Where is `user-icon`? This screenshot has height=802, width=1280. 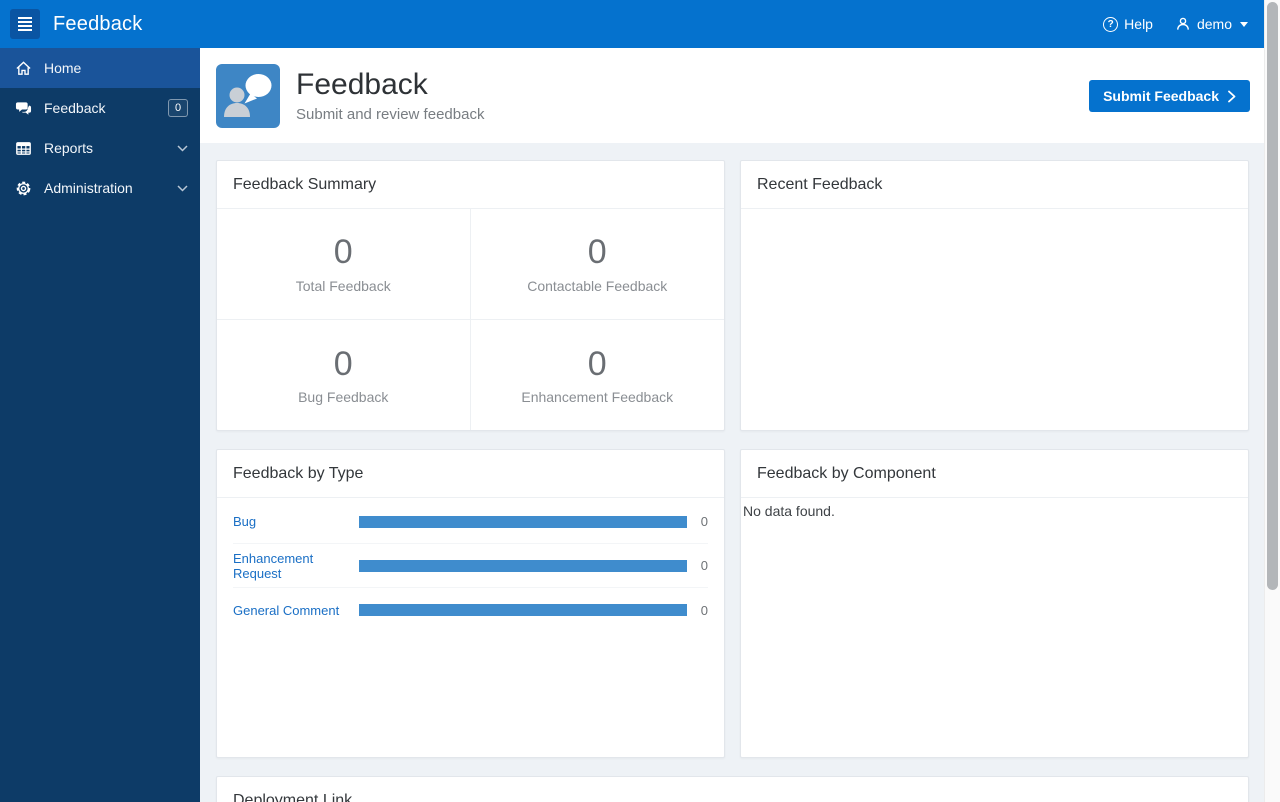
user-icon is located at coordinates (1183, 24).